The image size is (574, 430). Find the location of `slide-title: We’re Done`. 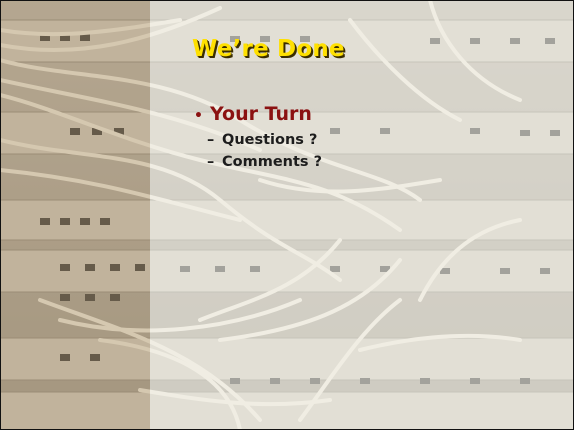

slide-title: We’re Done is located at coordinates (268, 49).